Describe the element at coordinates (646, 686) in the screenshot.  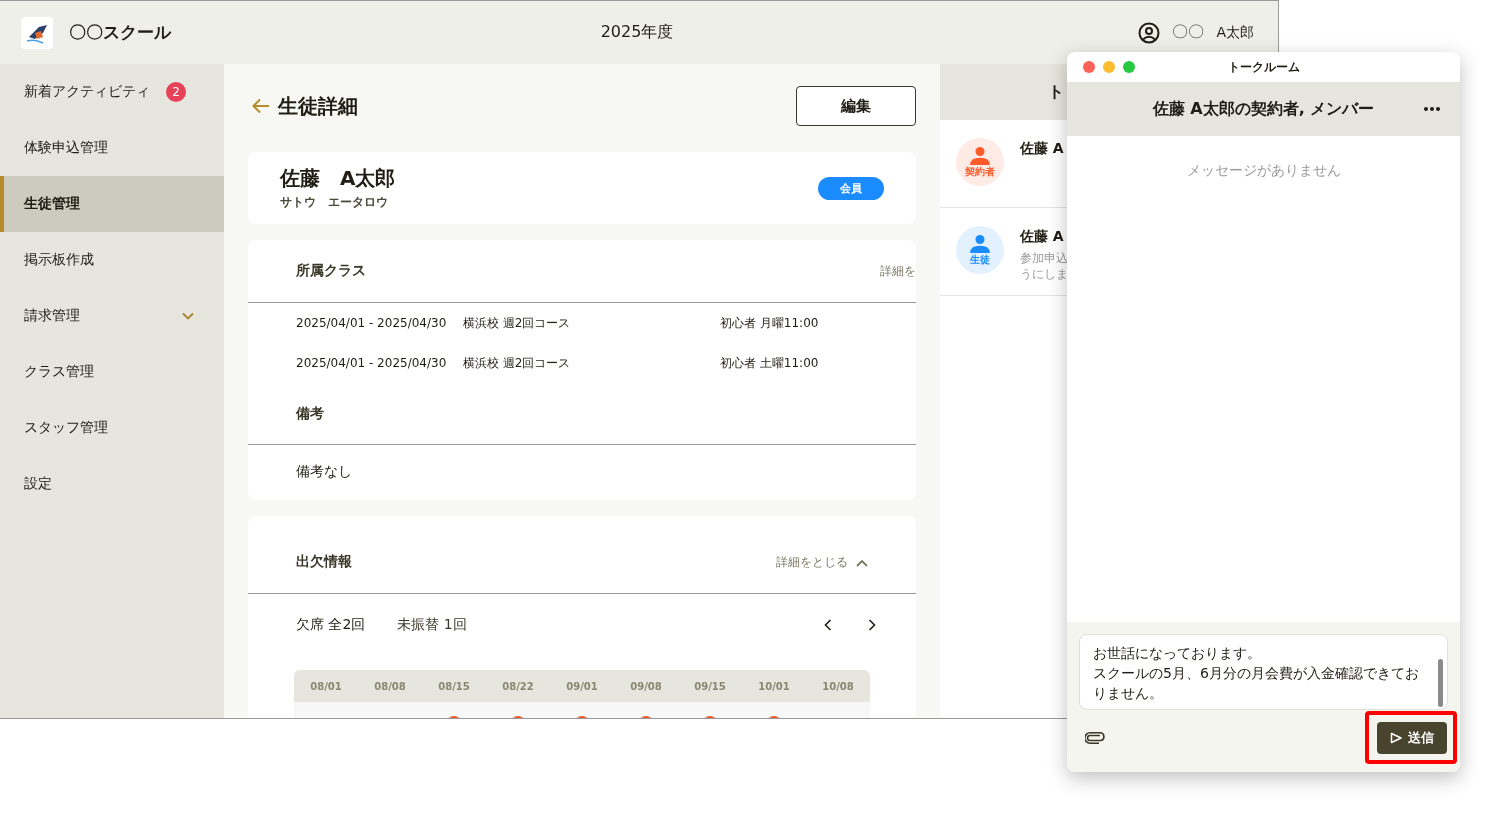
I see `date-header: 09/08` at that location.